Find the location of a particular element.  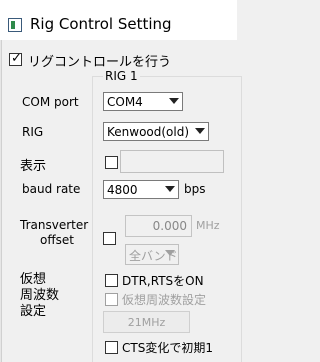

checkmark-icon: ✓ is located at coordinates (16, 58).